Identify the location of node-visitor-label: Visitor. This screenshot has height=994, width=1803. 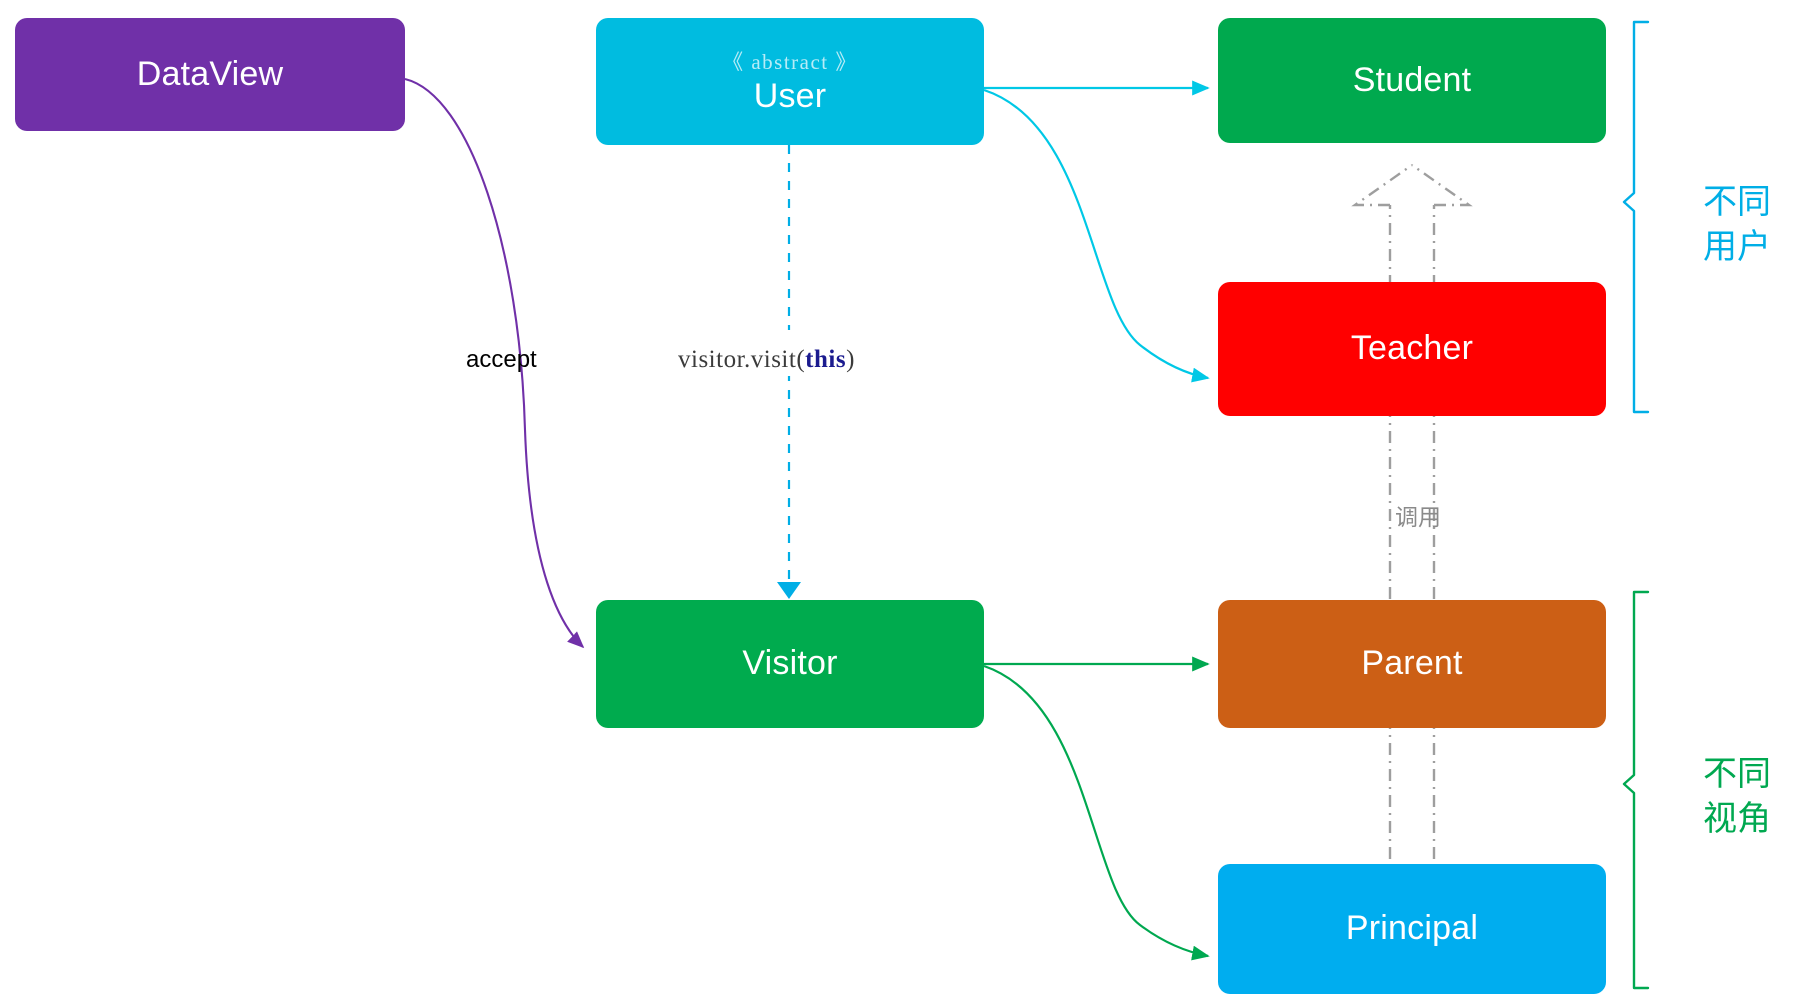
(790, 663).